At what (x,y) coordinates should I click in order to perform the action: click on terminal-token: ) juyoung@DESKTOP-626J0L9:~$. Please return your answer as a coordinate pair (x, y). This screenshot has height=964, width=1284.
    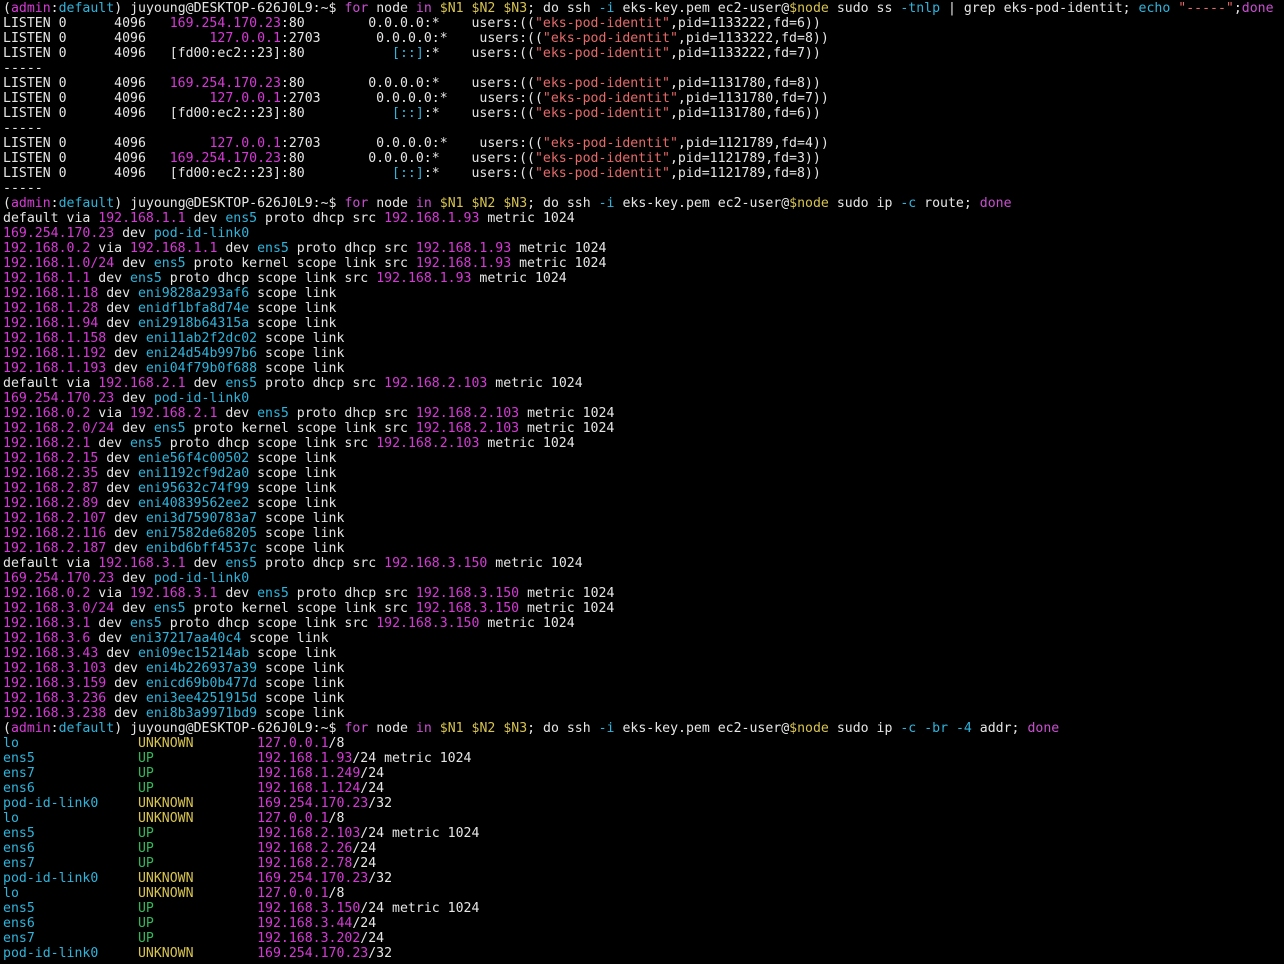
    Looking at the image, I should click on (229, 728).